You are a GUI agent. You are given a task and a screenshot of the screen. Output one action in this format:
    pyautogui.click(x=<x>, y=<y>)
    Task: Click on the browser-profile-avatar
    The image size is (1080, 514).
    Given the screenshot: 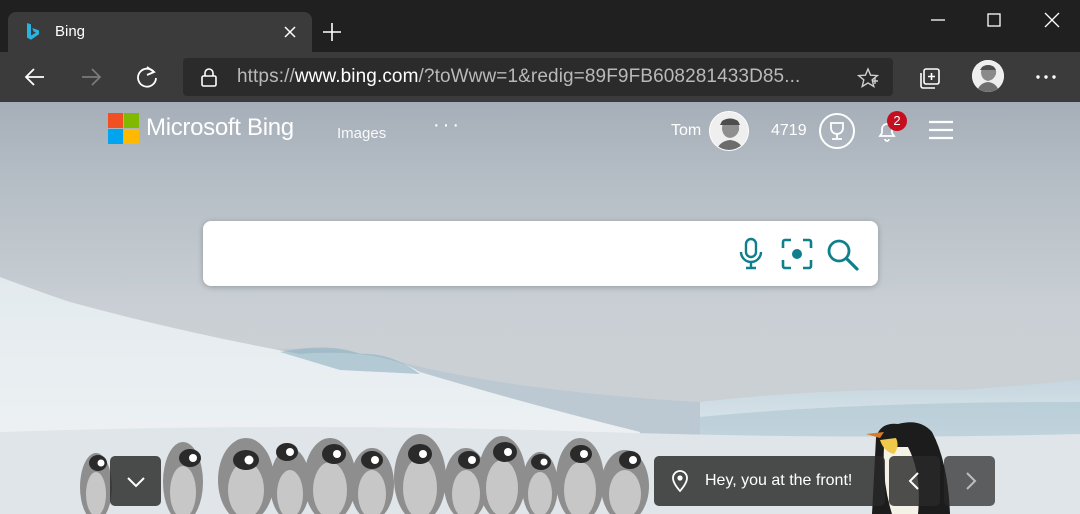 What is the action you would take?
    pyautogui.click(x=988, y=76)
    